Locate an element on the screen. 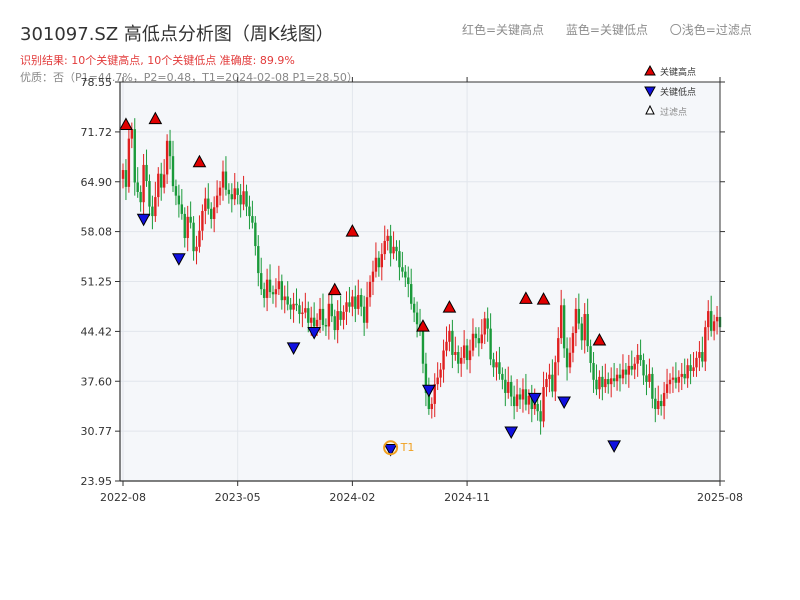 This screenshot has height=600, width=800. t1-label: T1 is located at coordinates (407, 447).